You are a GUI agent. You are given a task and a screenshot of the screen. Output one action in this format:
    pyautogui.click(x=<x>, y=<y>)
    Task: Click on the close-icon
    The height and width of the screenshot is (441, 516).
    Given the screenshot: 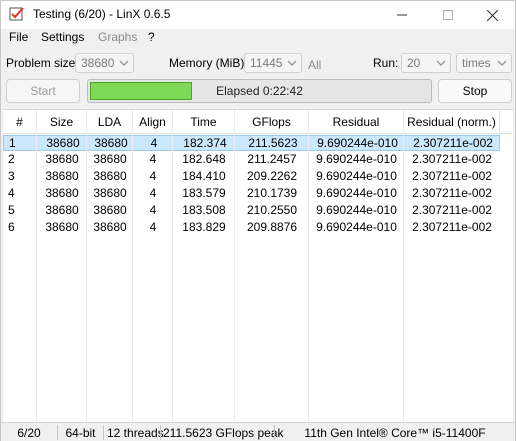 What is the action you would take?
    pyautogui.click(x=492, y=15)
    